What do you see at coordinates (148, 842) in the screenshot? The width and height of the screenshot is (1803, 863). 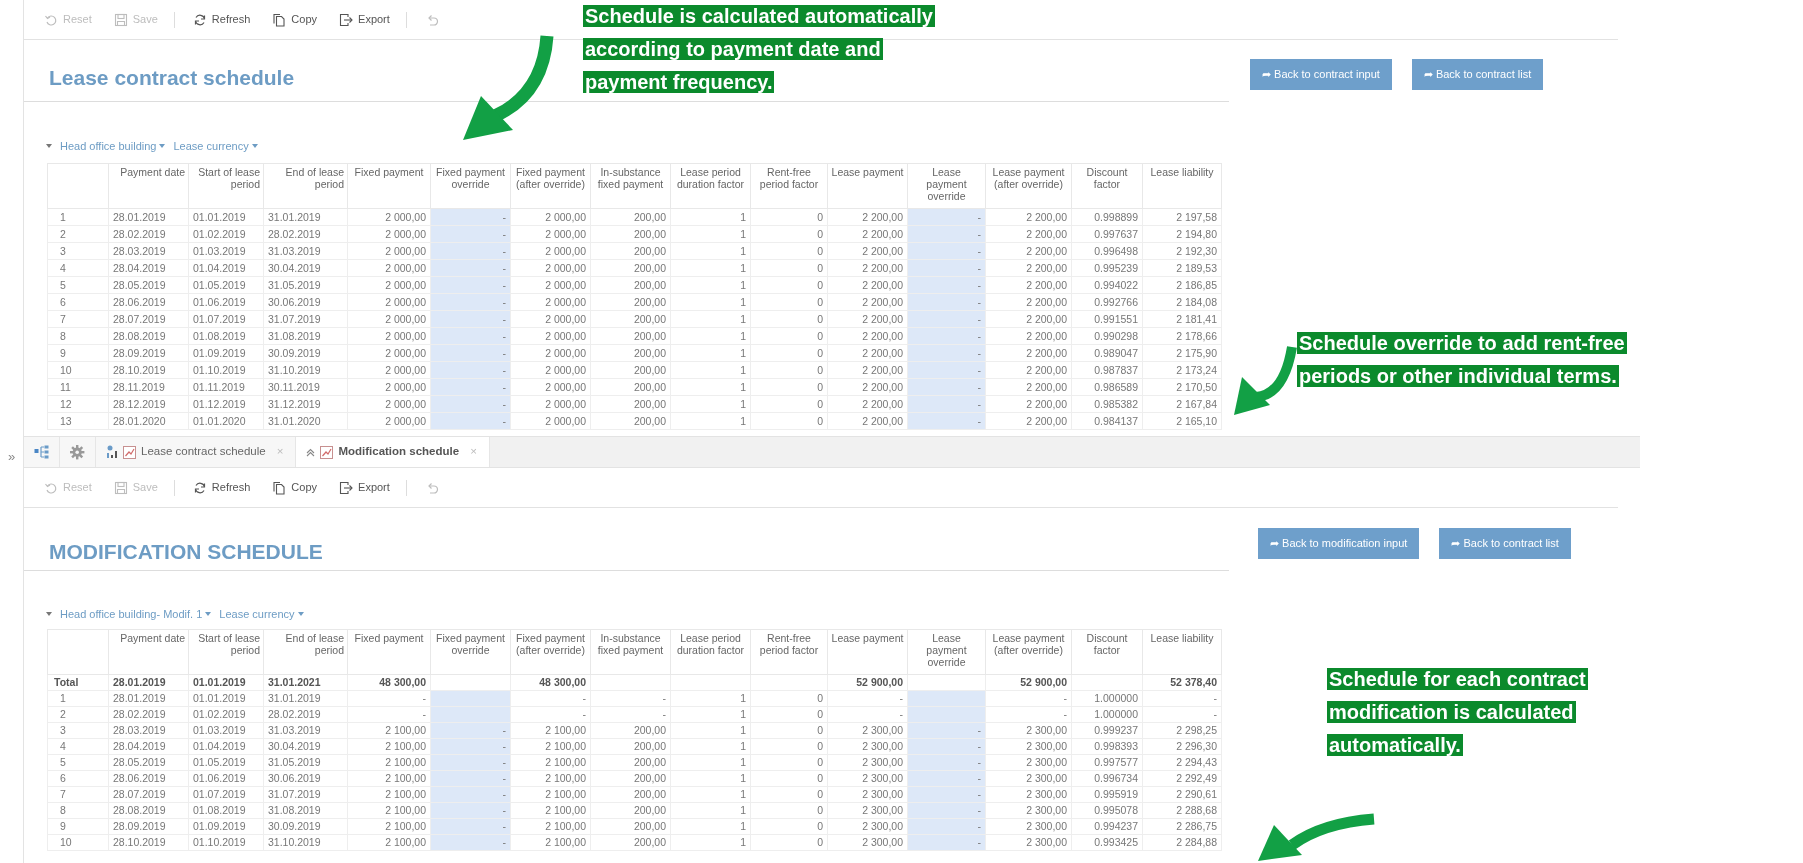 I see `table-cell: 28.10.2019` at bounding box center [148, 842].